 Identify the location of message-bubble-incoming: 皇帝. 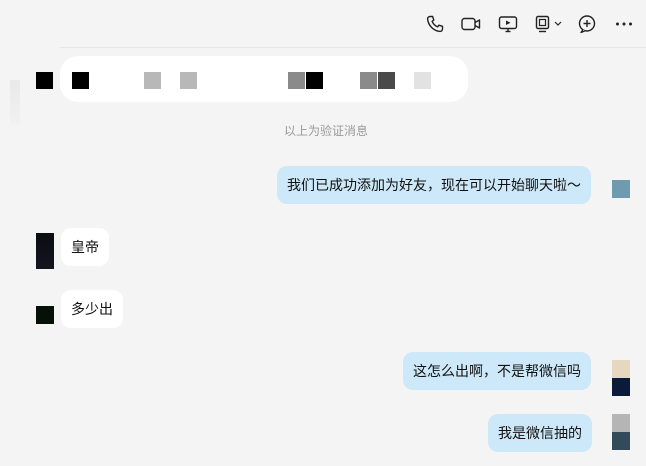
(85, 247).